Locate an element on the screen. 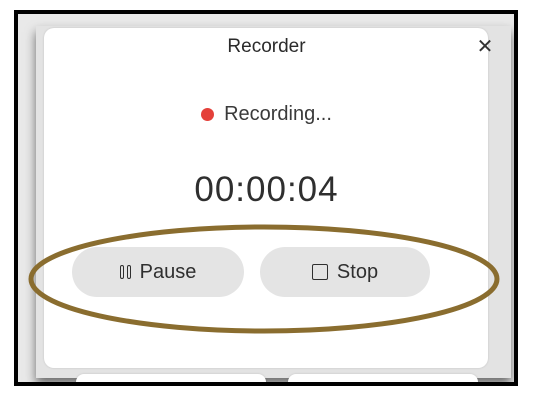 The height and width of the screenshot is (396, 533). dialog-title: Recorder is located at coordinates (266, 46).